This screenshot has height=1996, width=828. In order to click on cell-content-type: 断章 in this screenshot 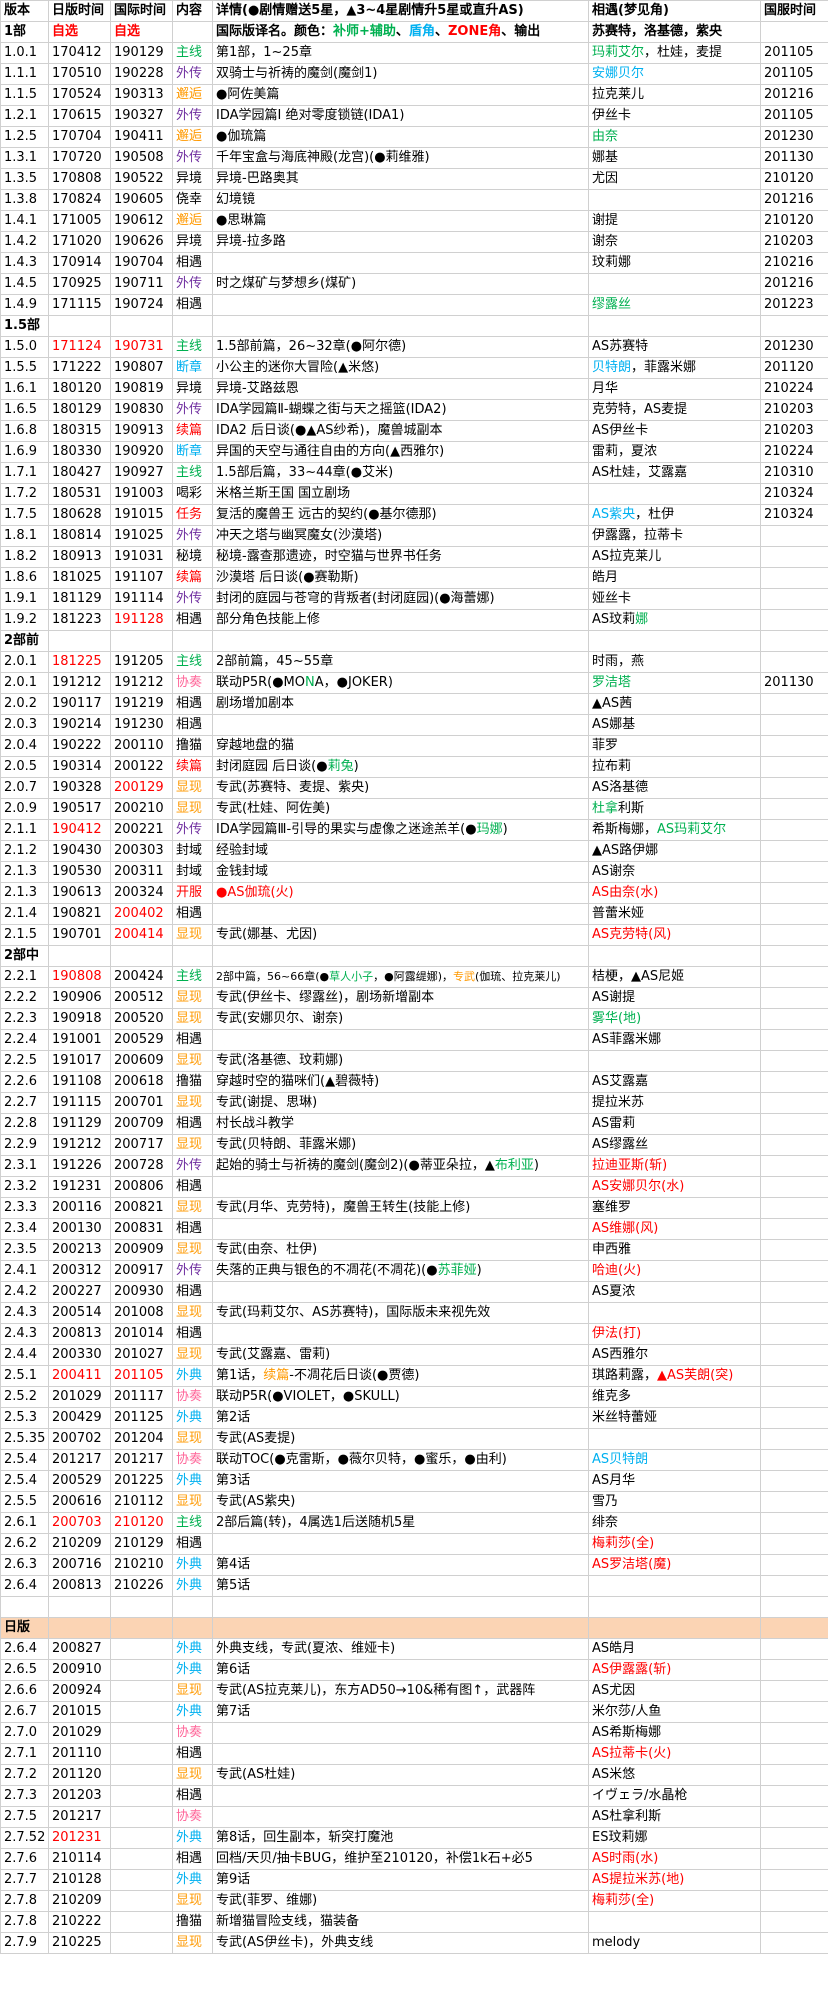, I will do `click(192, 452)`.